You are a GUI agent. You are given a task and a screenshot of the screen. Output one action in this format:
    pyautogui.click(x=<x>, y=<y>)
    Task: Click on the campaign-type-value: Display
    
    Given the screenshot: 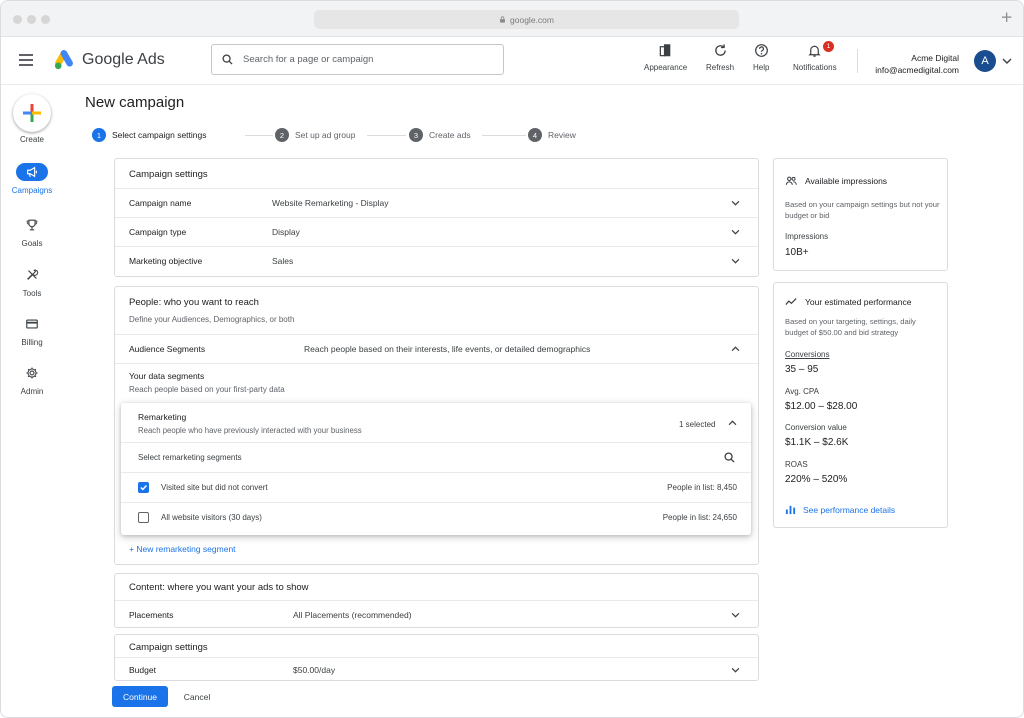 What is the action you would take?
    pyautogui.click(x=286, y=232)
    